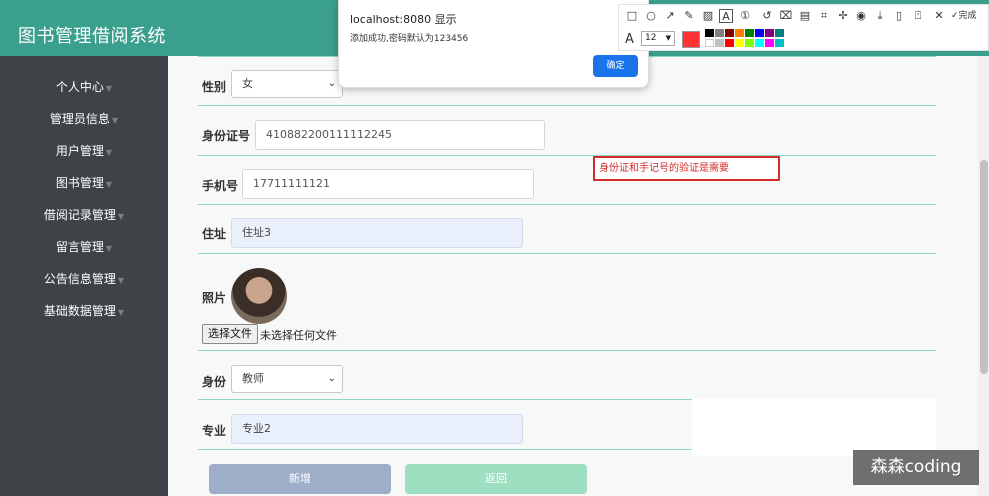 Image resolution: width=989 pixels, height=496 pixels. I want to click on sidebar-item-label: 管理员信息, so click(79, 119).